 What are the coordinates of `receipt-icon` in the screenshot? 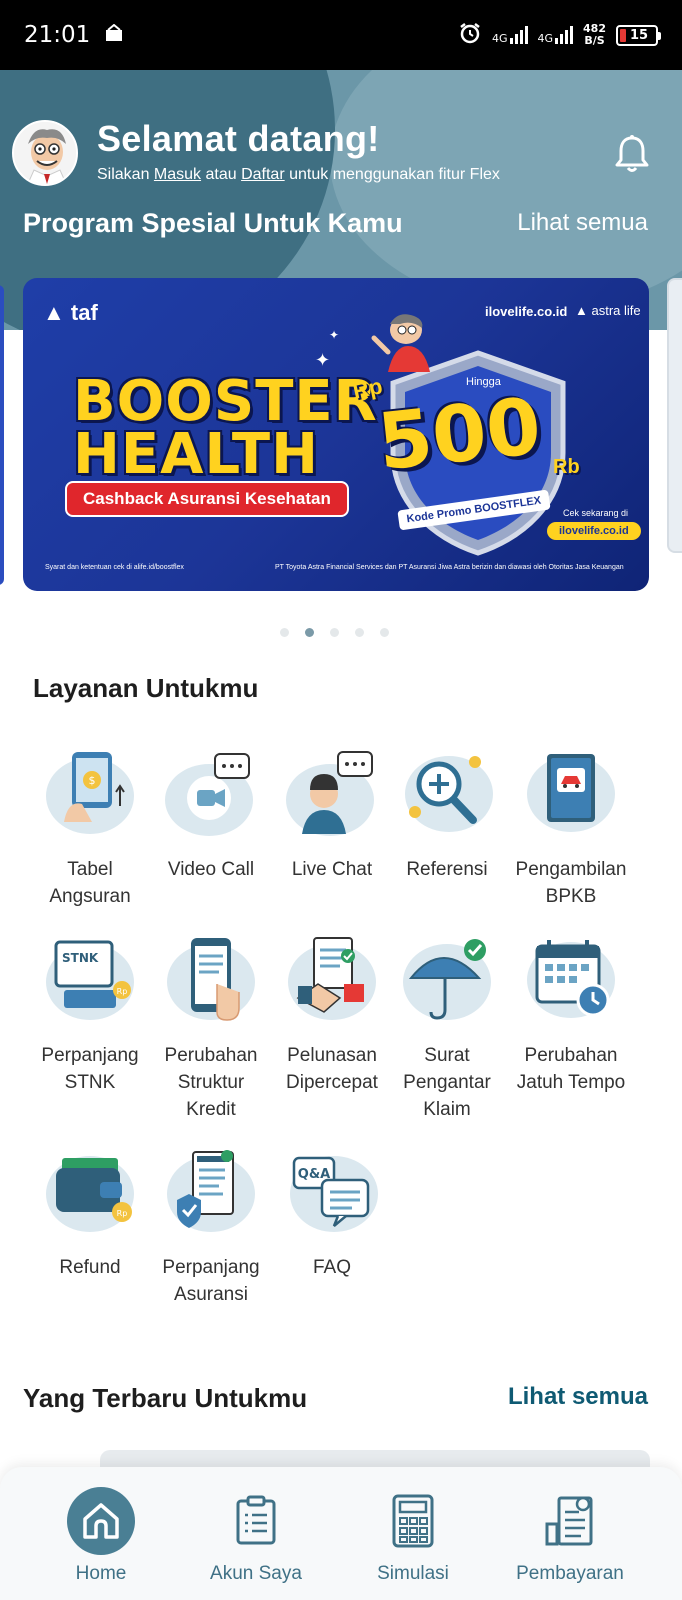 It's located at (570, 1521).